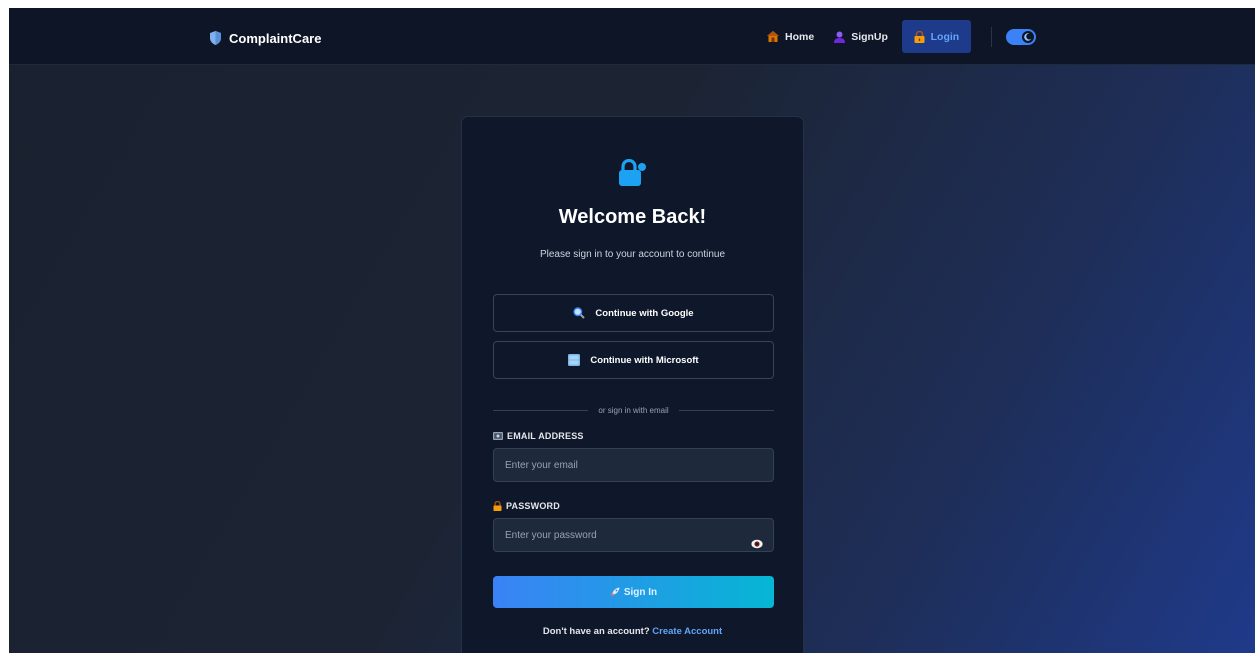 The height and width of the screenshot is (653, 1255). I want to click on password-input, so click(633, 535).